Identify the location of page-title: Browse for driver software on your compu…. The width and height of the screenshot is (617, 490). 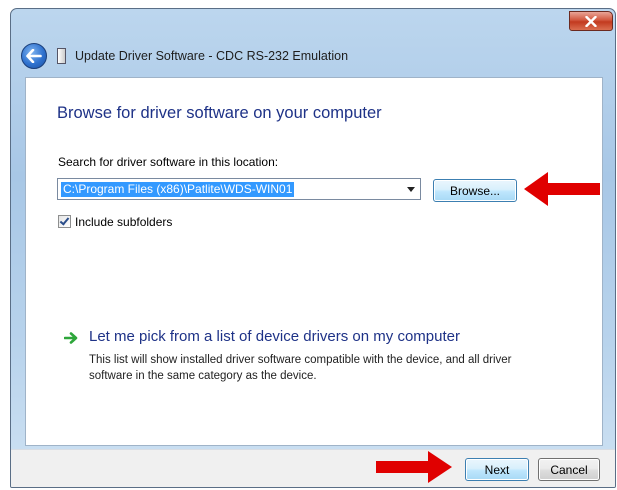
(219, 113).